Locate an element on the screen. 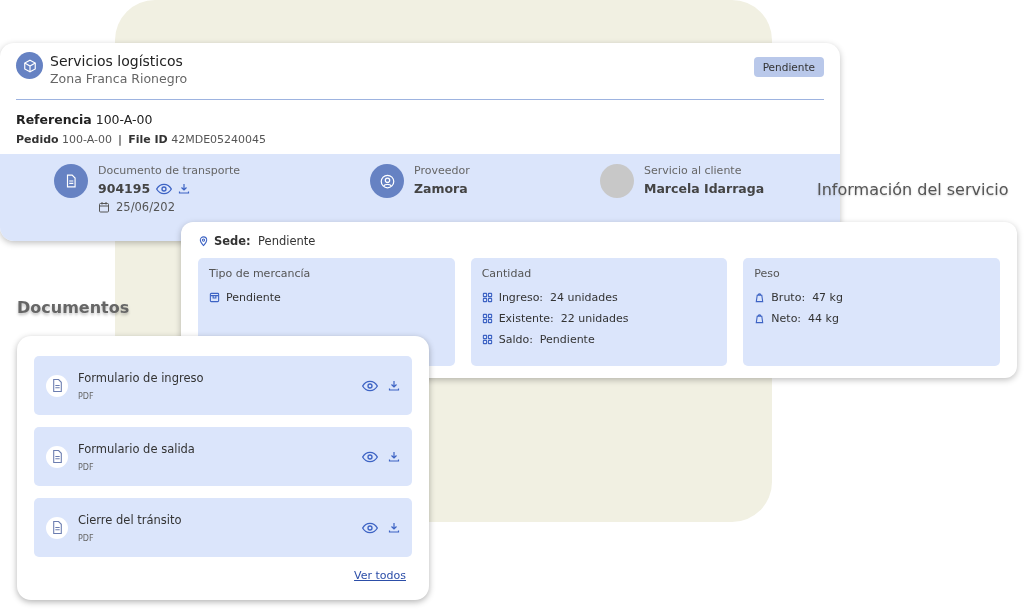 The height and width of the screenshot is (609, 1024). agent-name: Marcela Idarraga is located at coordinates (704, 188).